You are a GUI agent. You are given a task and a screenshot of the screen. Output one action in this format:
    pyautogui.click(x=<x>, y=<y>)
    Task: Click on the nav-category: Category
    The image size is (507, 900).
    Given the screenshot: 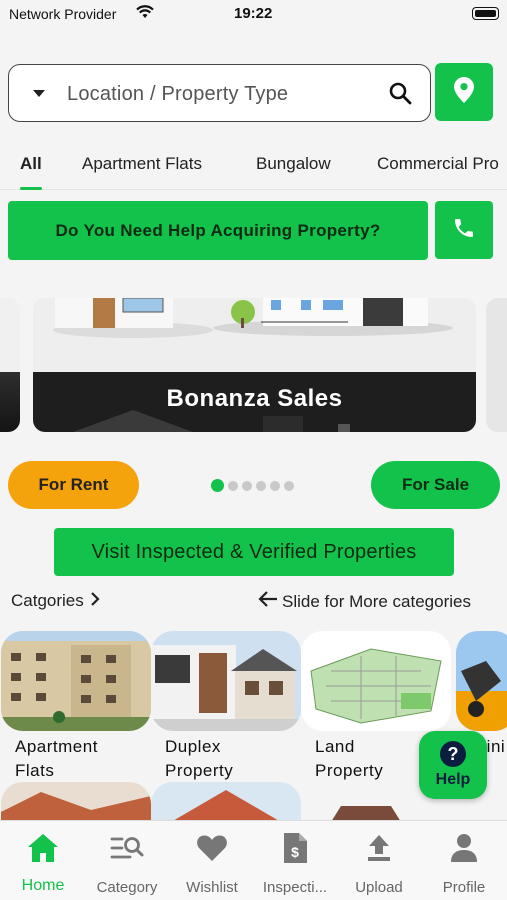 What is the action you would take?
    pyautogui.click(x=127, y=862)
    